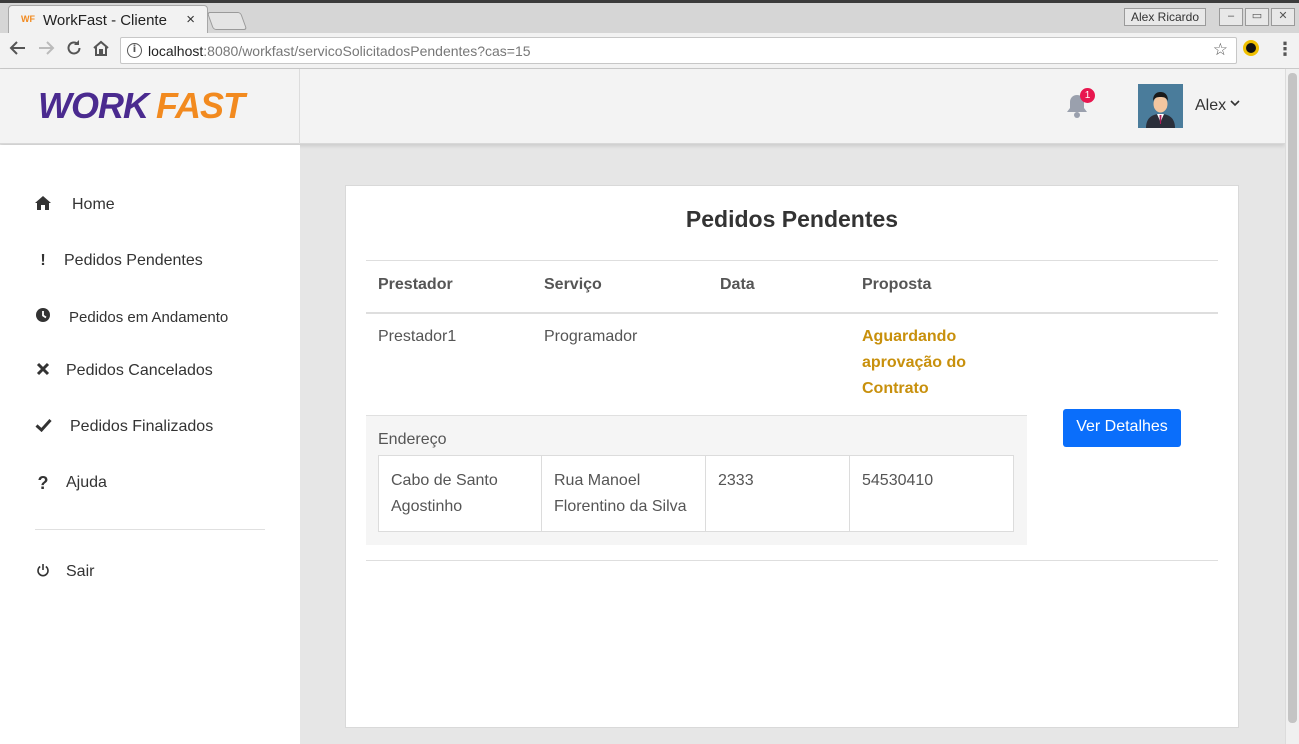  I want to click on sidebar-item-label: Pedidos Finalizados, so click(142, 426).